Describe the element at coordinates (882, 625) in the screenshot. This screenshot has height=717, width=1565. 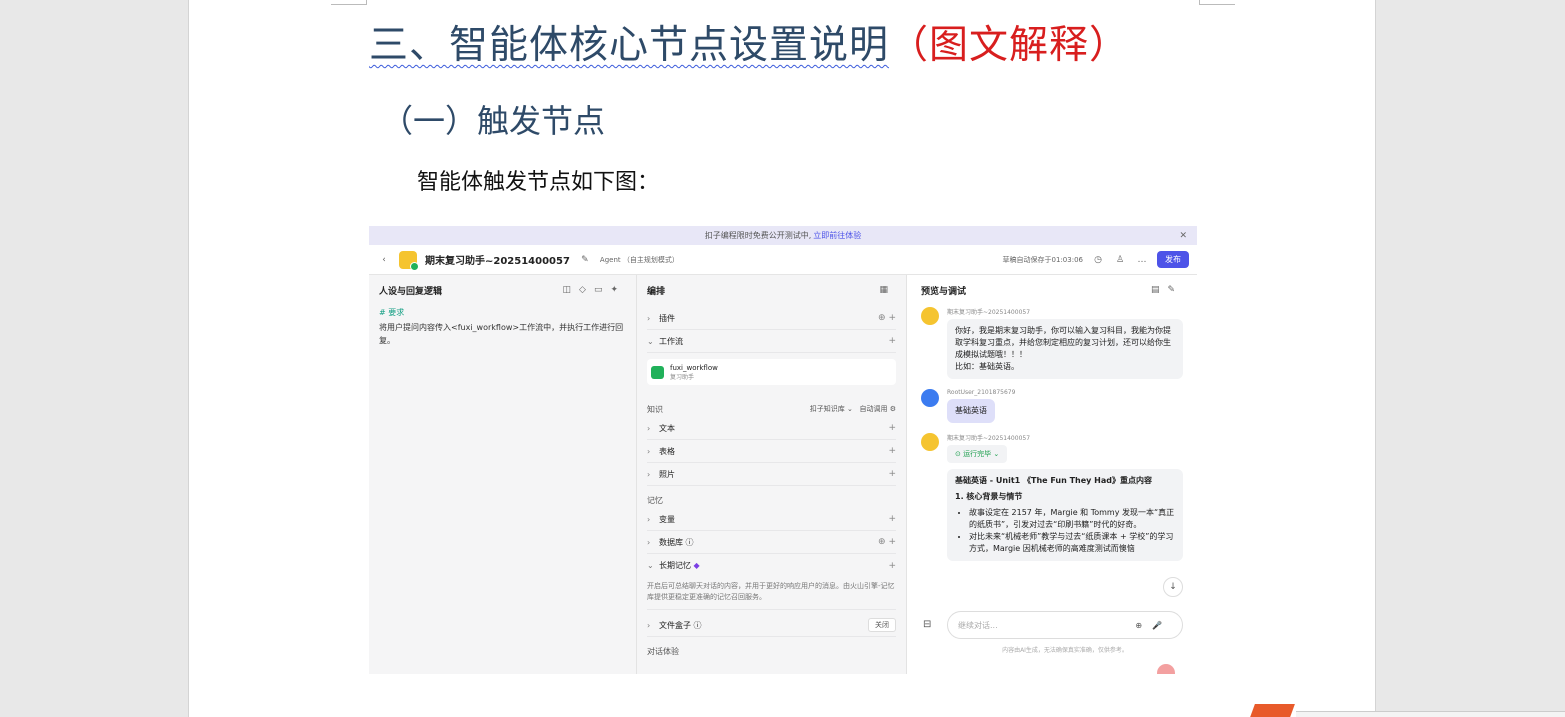
I see `file-box-select: 关闭` at that location.